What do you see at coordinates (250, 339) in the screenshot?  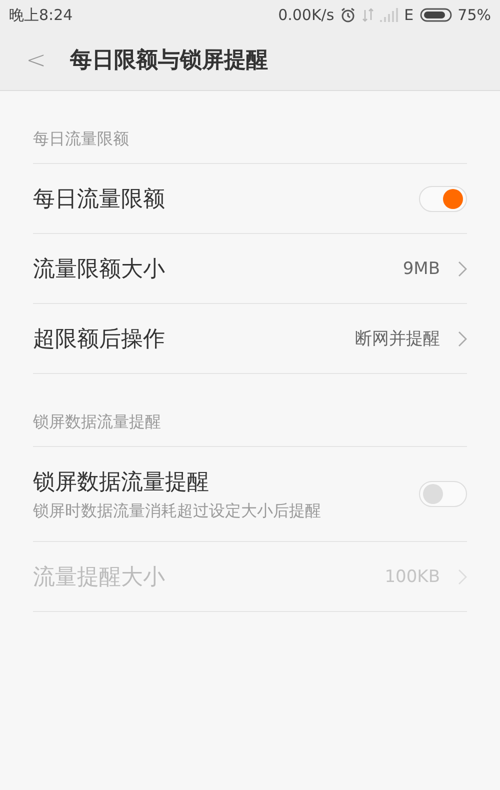 I see `settings-row: 超限额后操作 断网并提醒` at bounding box center [250, 339].